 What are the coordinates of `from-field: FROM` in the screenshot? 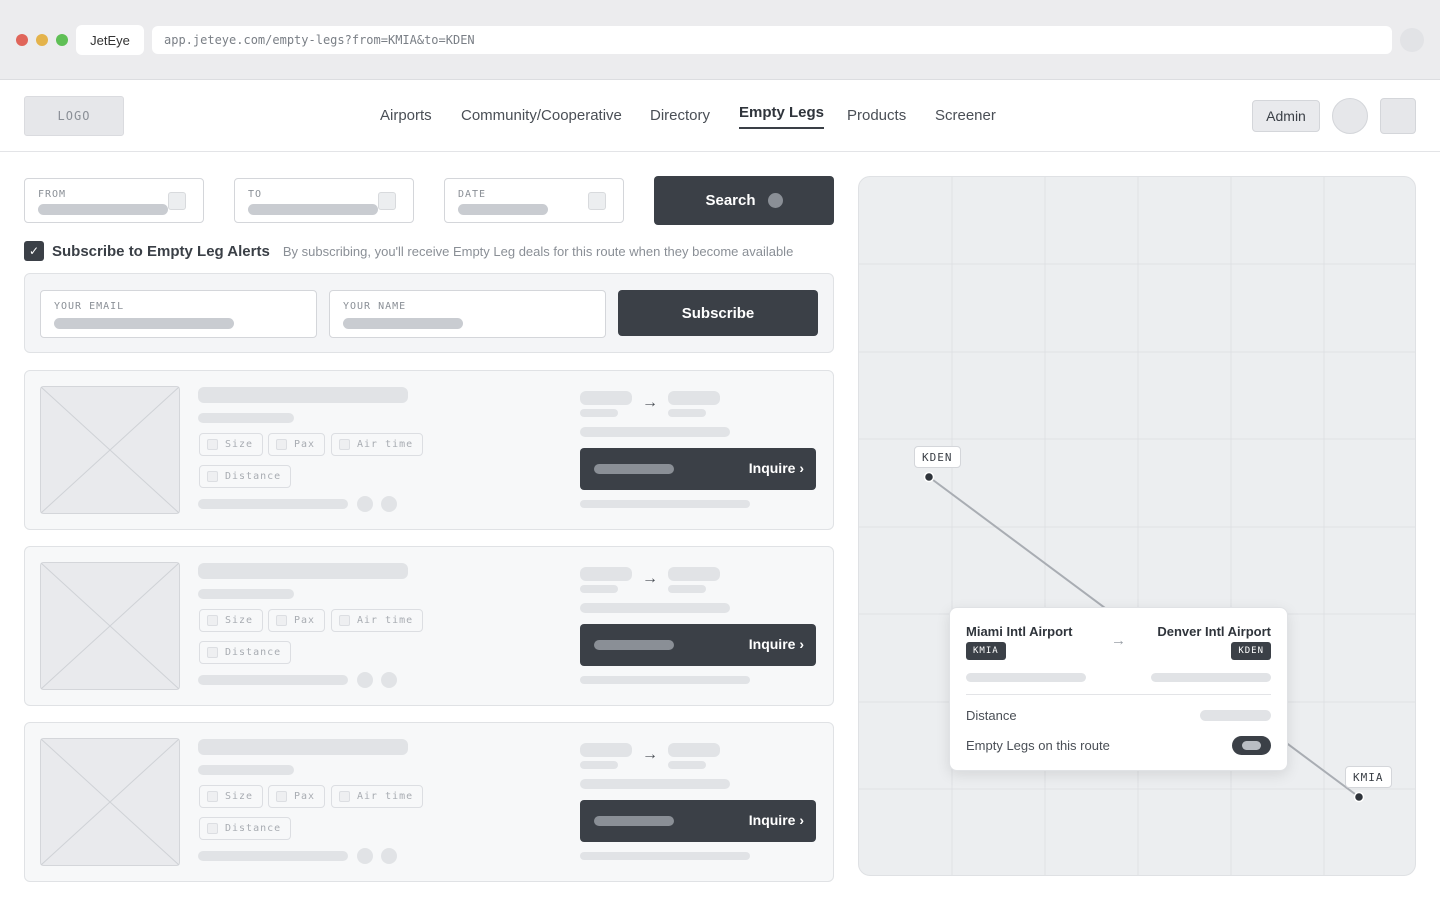 It's located at (114, 200).